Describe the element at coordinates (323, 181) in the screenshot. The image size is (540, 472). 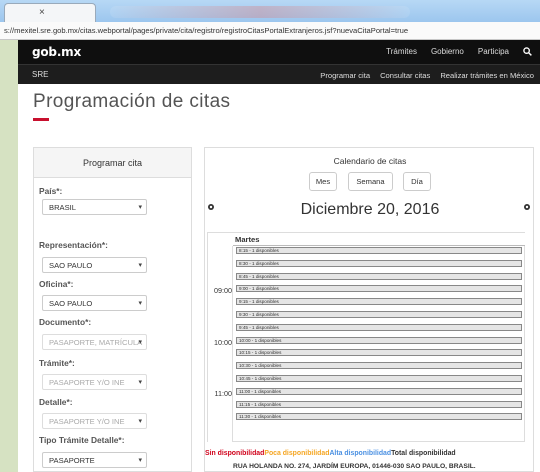
I see `view-month-button: Mes` at that location.